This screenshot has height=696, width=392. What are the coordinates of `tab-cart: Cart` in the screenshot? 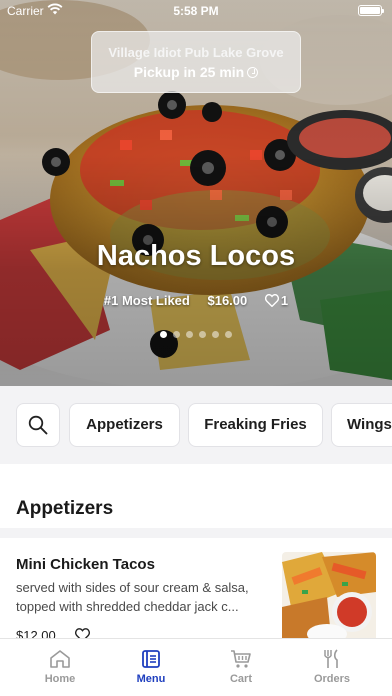 It's located at (241, 667).